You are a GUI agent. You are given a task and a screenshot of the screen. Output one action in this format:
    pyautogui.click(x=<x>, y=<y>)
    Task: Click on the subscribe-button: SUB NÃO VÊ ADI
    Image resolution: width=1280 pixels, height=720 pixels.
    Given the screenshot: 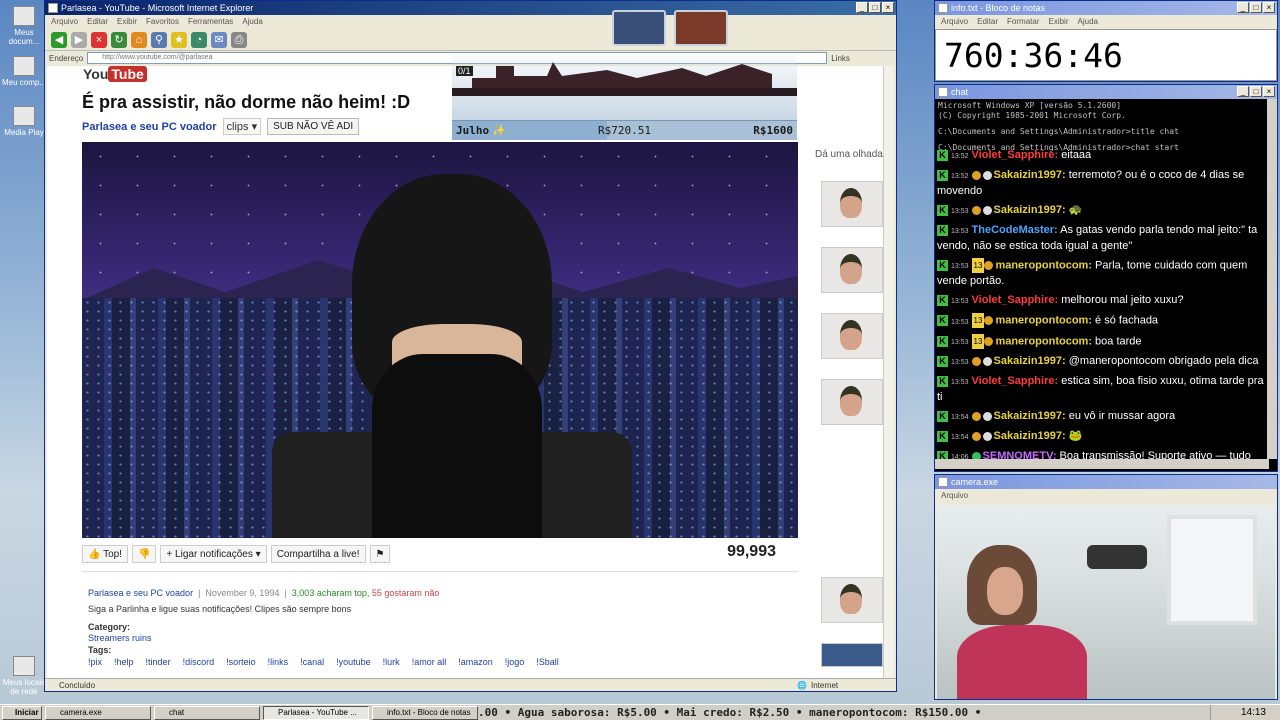 What is the action you would take?
    pyautogui.click(x=313, y=126)
    